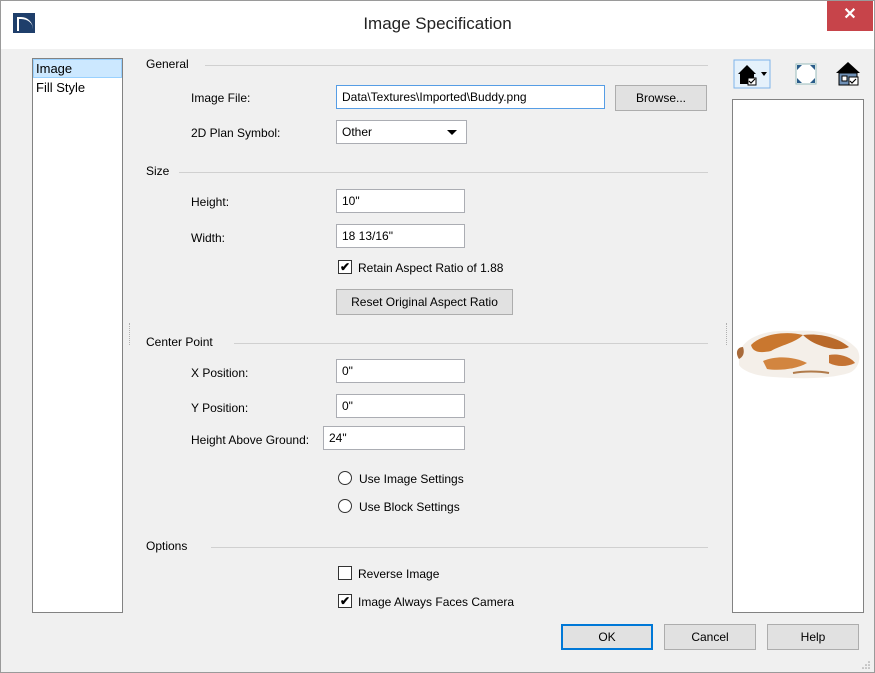 The width and height of the screenshot is (875, 673). What do you see at coordinates (220, 373) in the screenshot?
I see `x-position-label: X Position:` at bounding box center [220, 373].